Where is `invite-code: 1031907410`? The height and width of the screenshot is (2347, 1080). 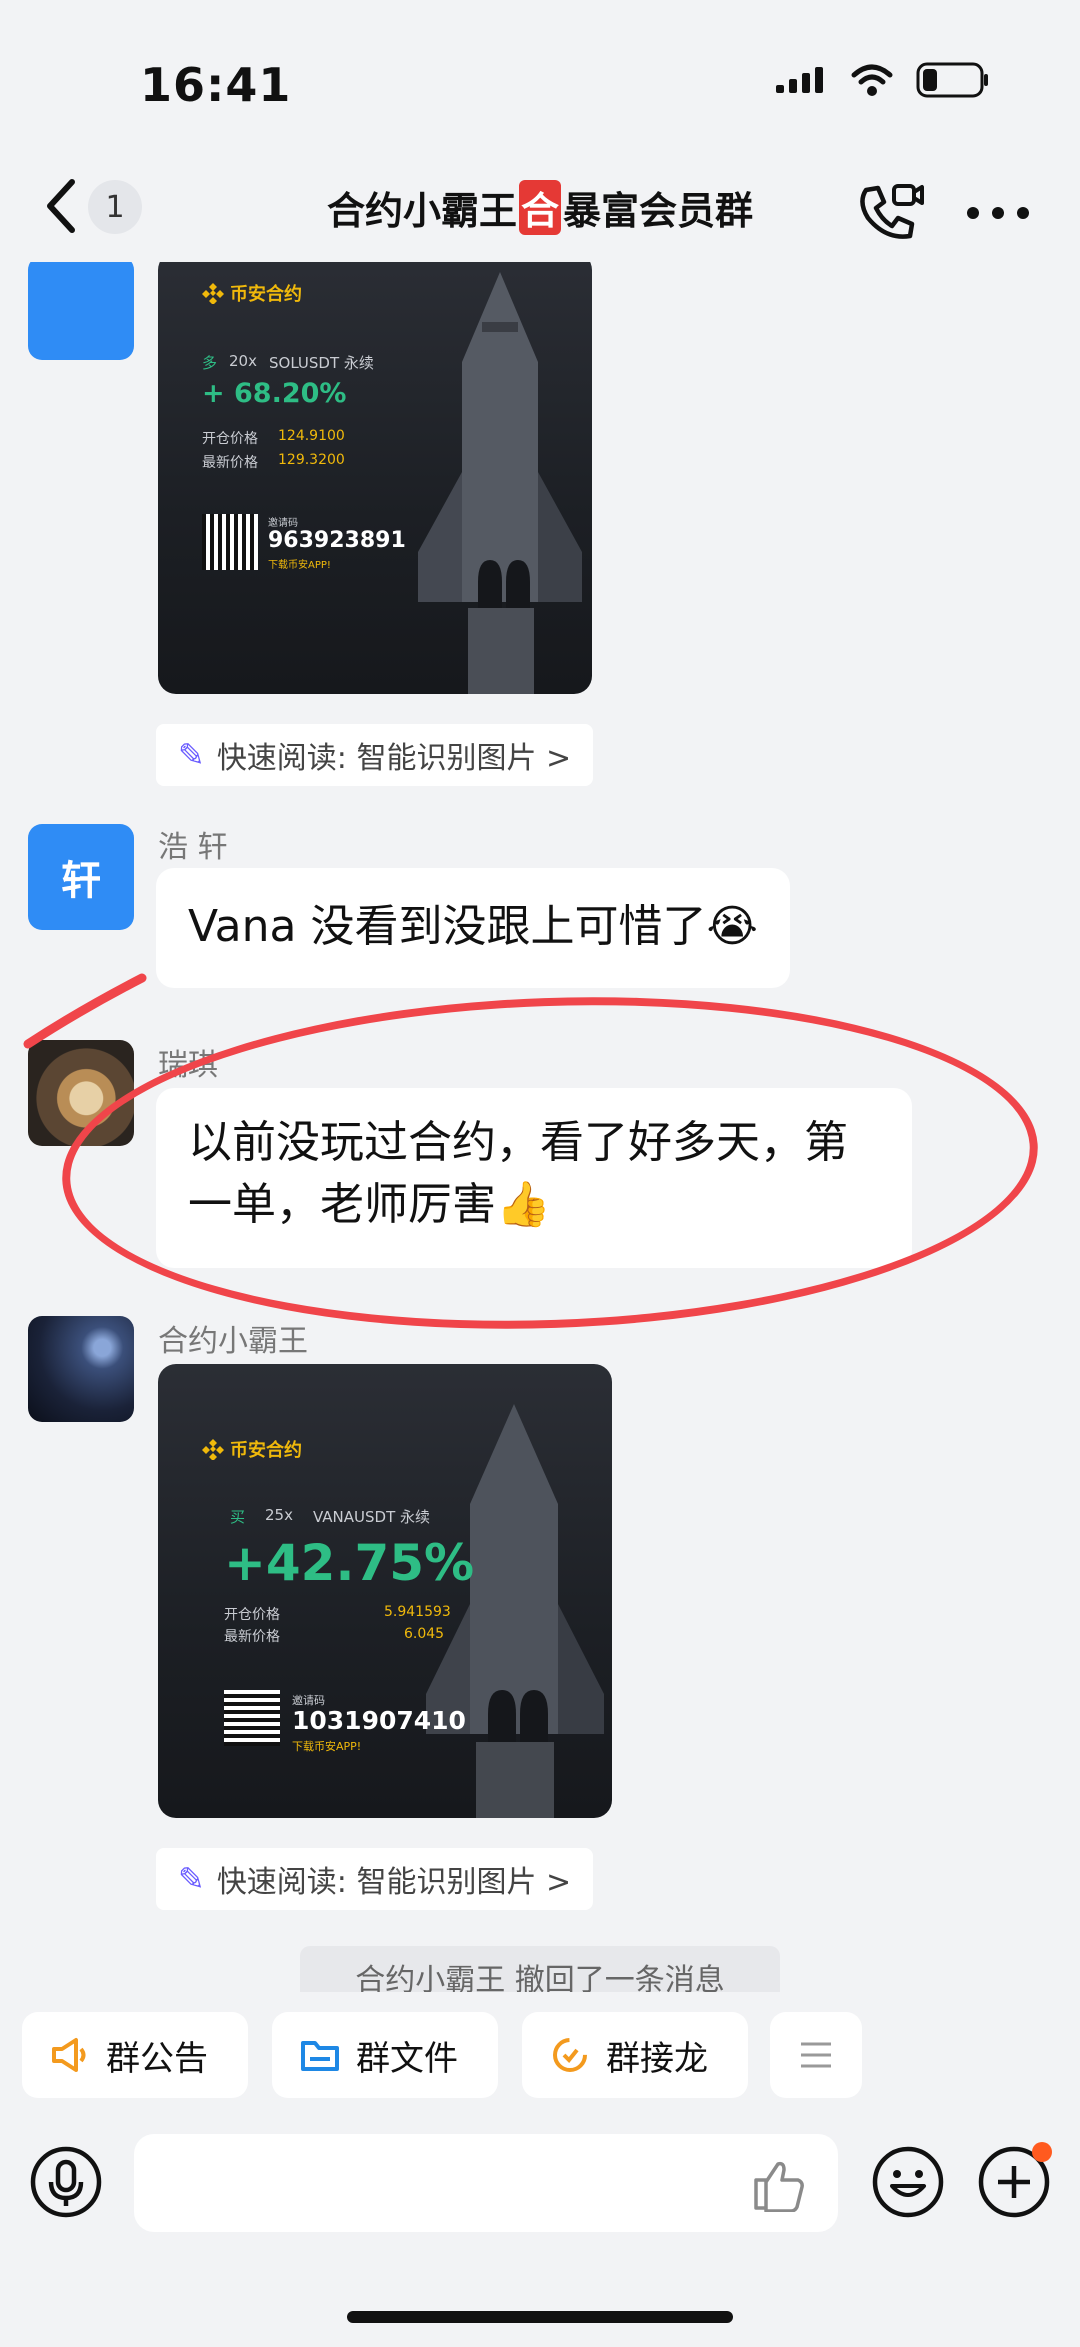 invite-code: 1031907410 is located at coordinates (379, 1720).